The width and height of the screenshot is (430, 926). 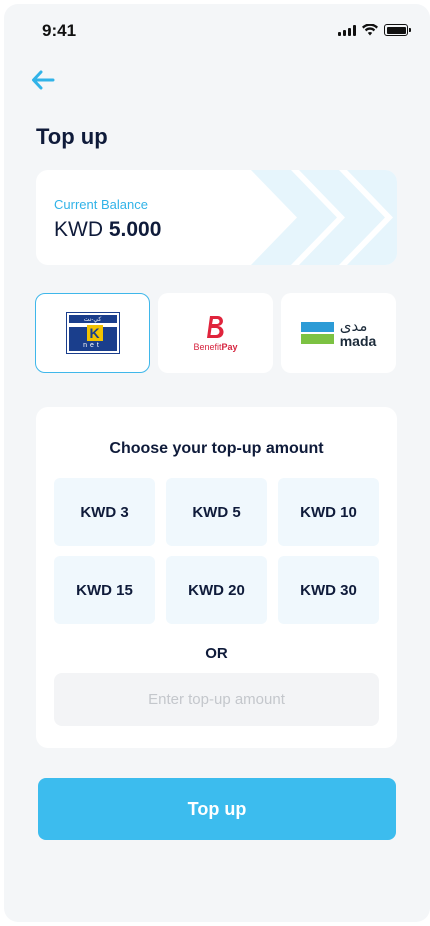 What do you see at coordinates (216, 551) in the screenshot?
I see `amount-options: KWD 3 KWD 5 KWD 10 KWD 15 KWD 20 KWD 30` at bounding box center [216, 551].